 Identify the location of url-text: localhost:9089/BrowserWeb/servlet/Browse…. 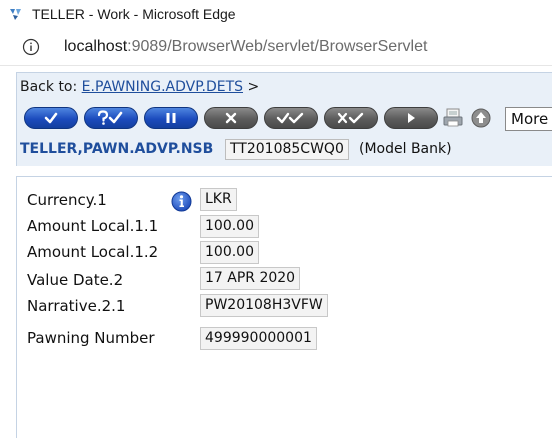
(245, 47).